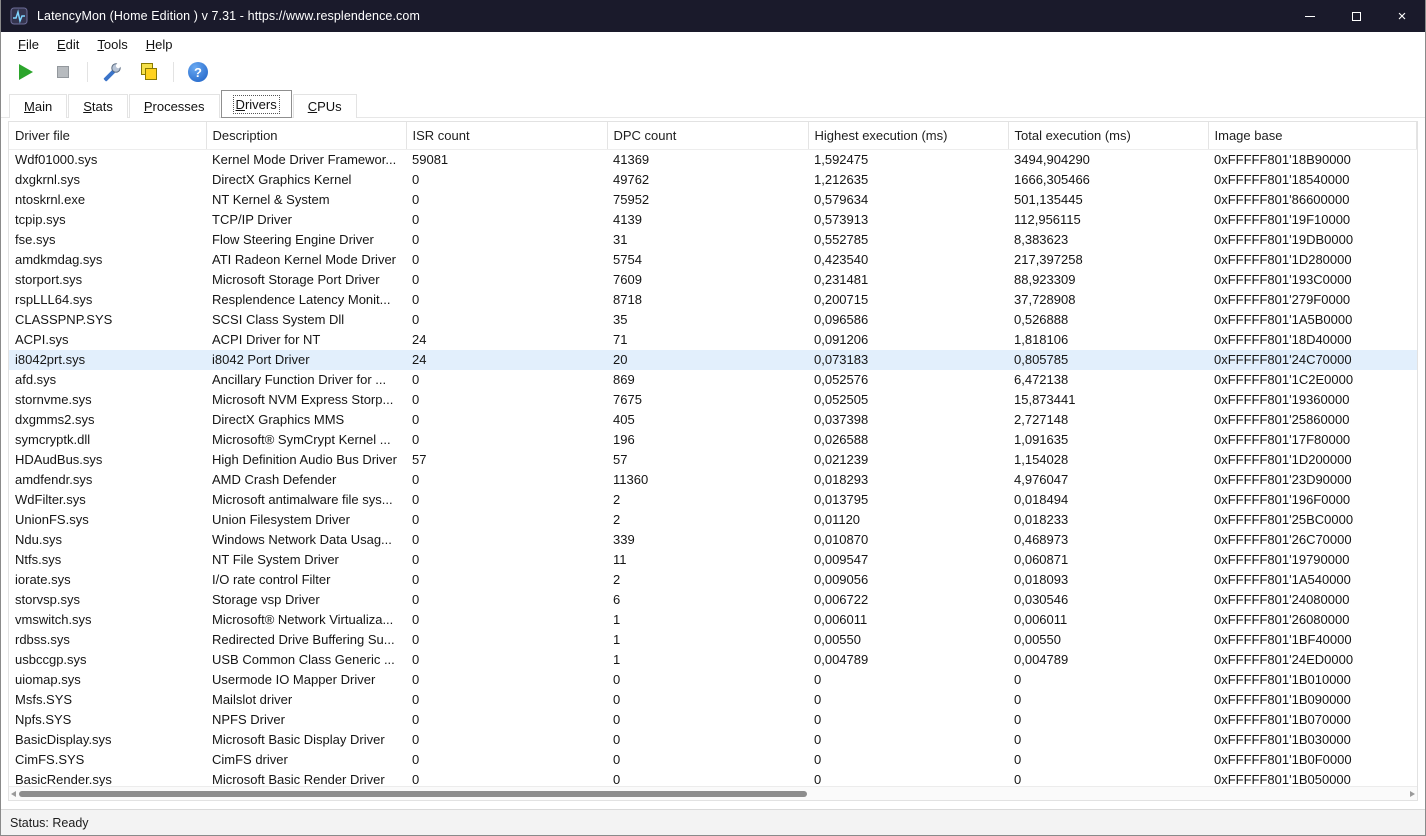  I want to click on tab-processes-label: Processes, so click(174, 106).